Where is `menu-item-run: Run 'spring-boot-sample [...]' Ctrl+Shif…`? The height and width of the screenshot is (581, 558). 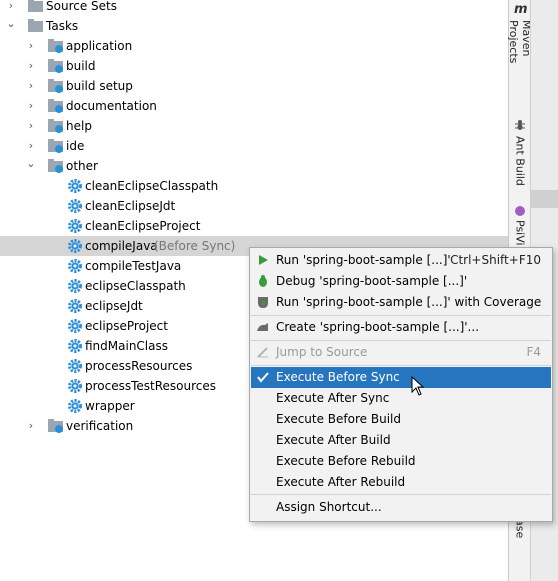
menu-item-run: Run 'spring-boot-sample [...]' Ctrl+Shif… is located at coordinates (401, 260).